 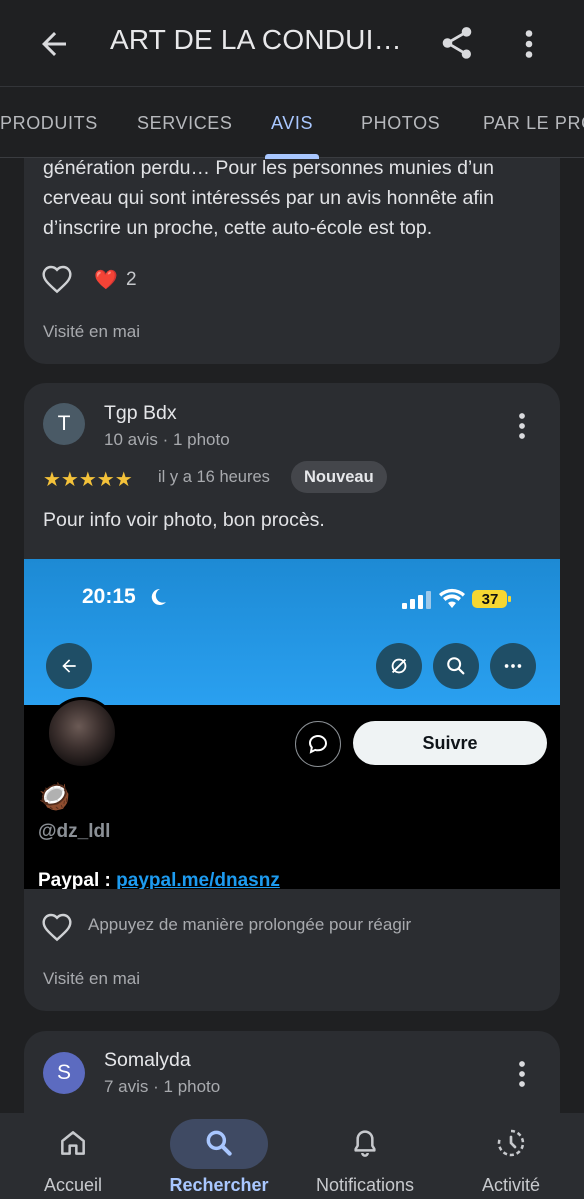 I want to click on tab-photos: PHOTOS, so click(x=400, y=123).